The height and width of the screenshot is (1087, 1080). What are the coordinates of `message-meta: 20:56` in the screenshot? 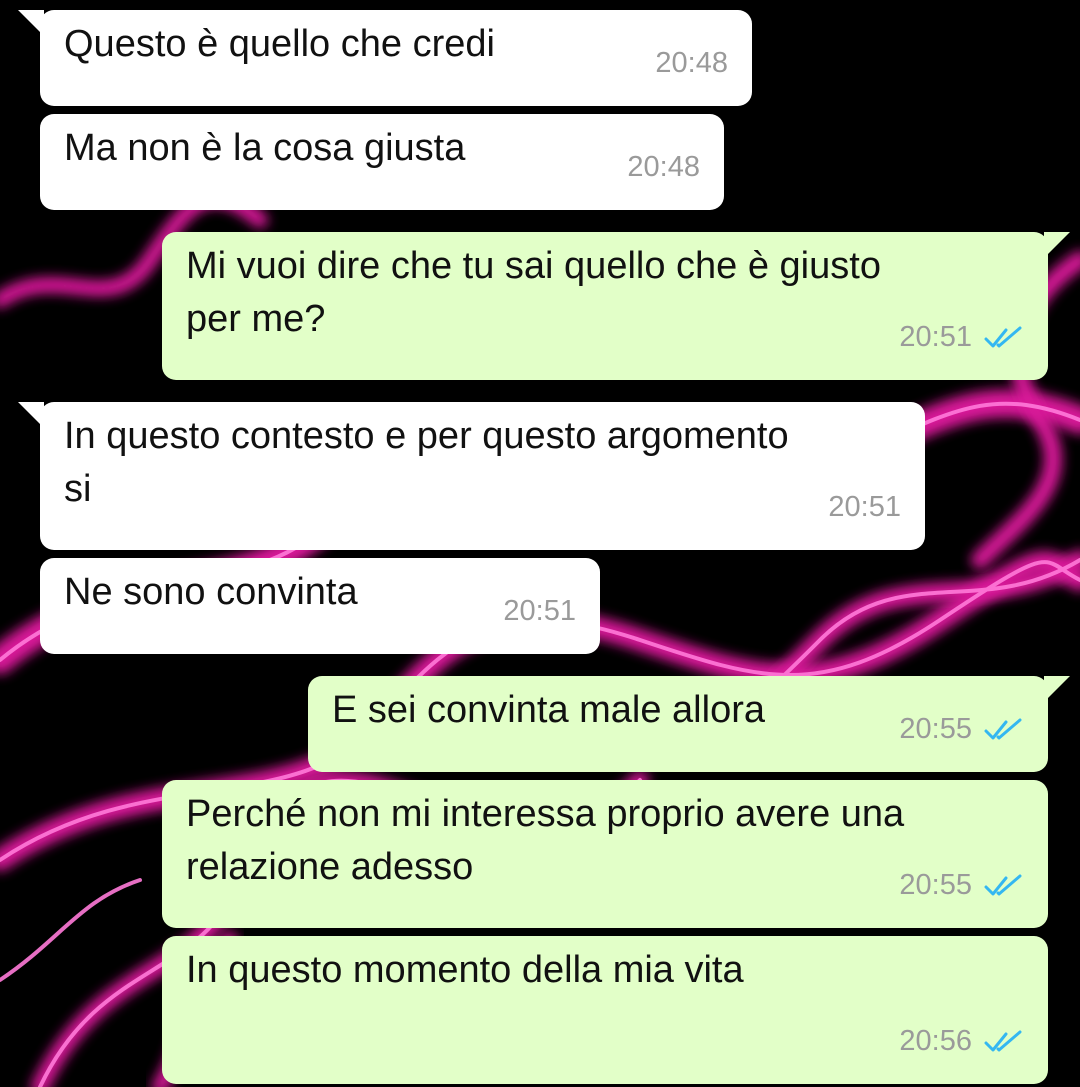 It's located at (961, 1041).